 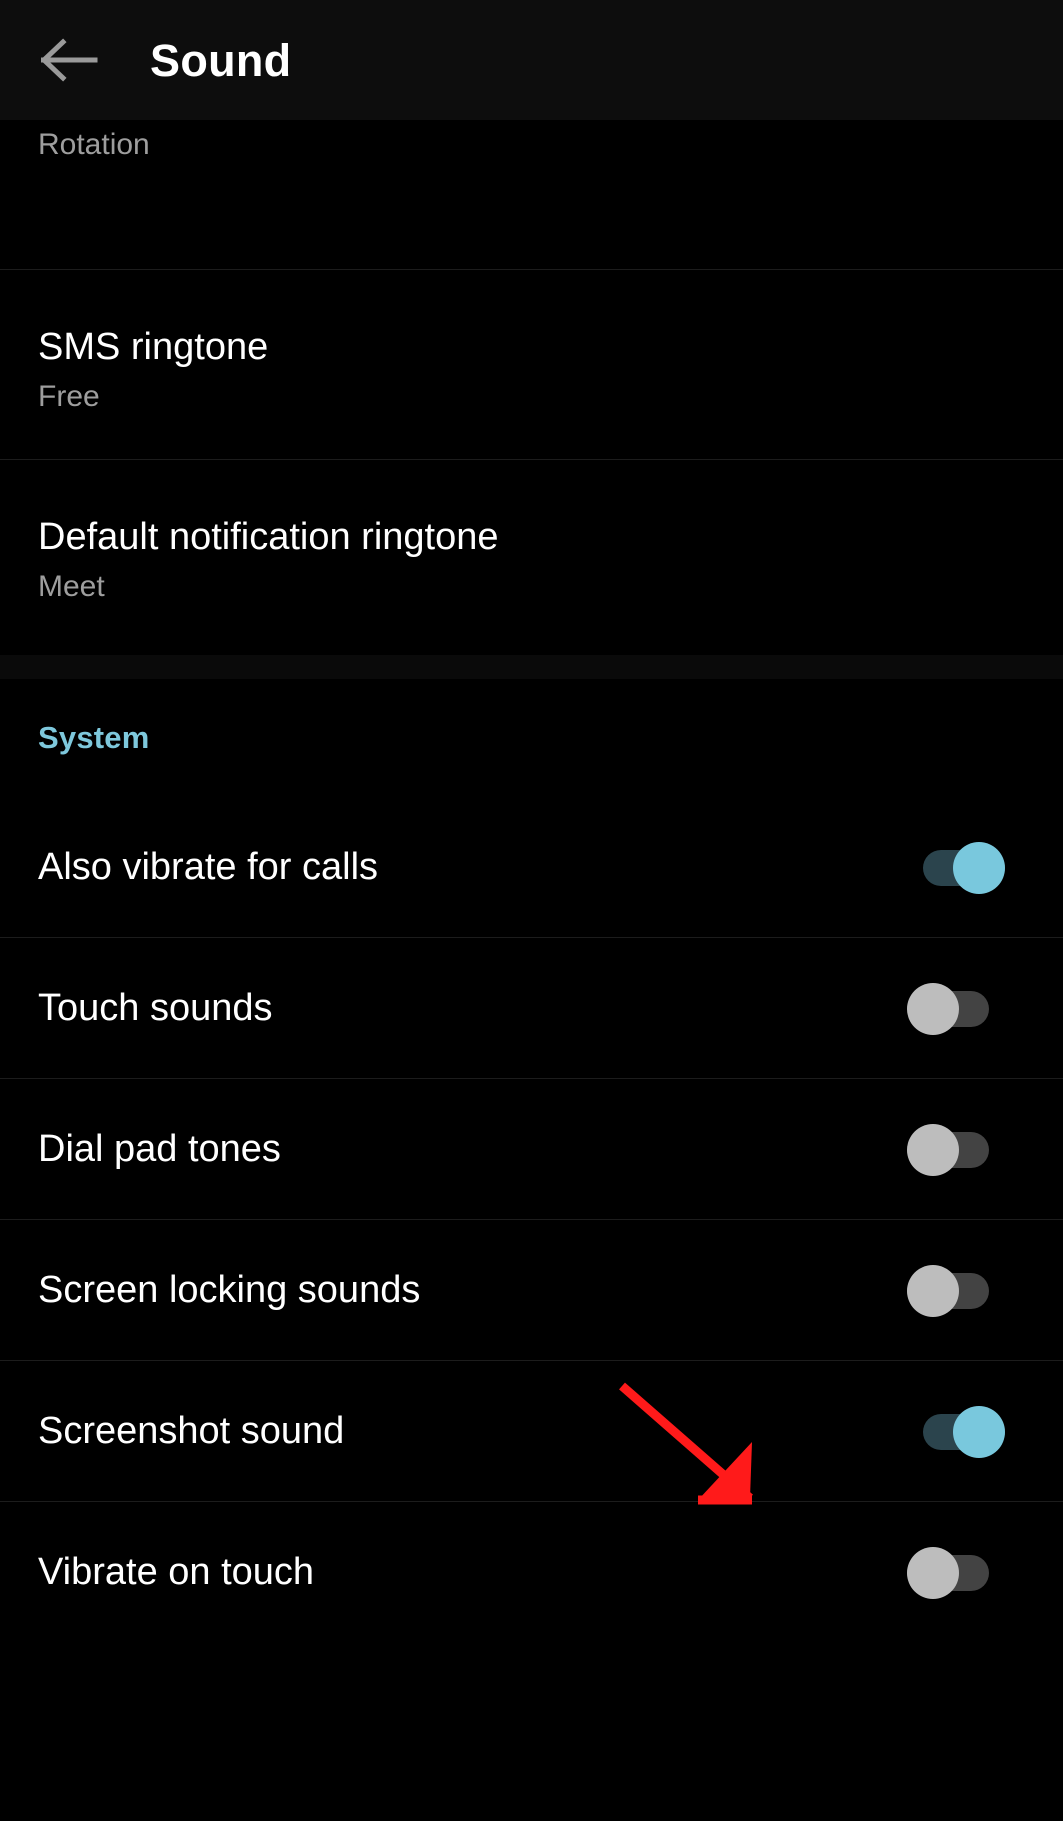 What do you see at coordinates (531, 1431) in the screenshot?
I see `list-item-screenshot-sound: Screenshot sound` at bounding box center [531, 1431].